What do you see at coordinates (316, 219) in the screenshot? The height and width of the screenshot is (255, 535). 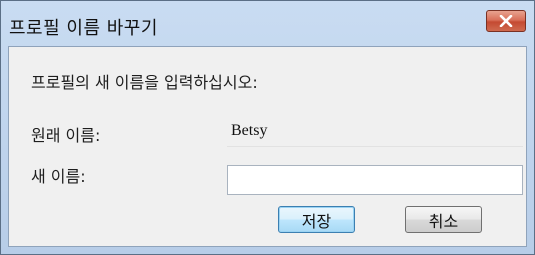 I see `save-button: 저장` at bounding box center [316, 219].